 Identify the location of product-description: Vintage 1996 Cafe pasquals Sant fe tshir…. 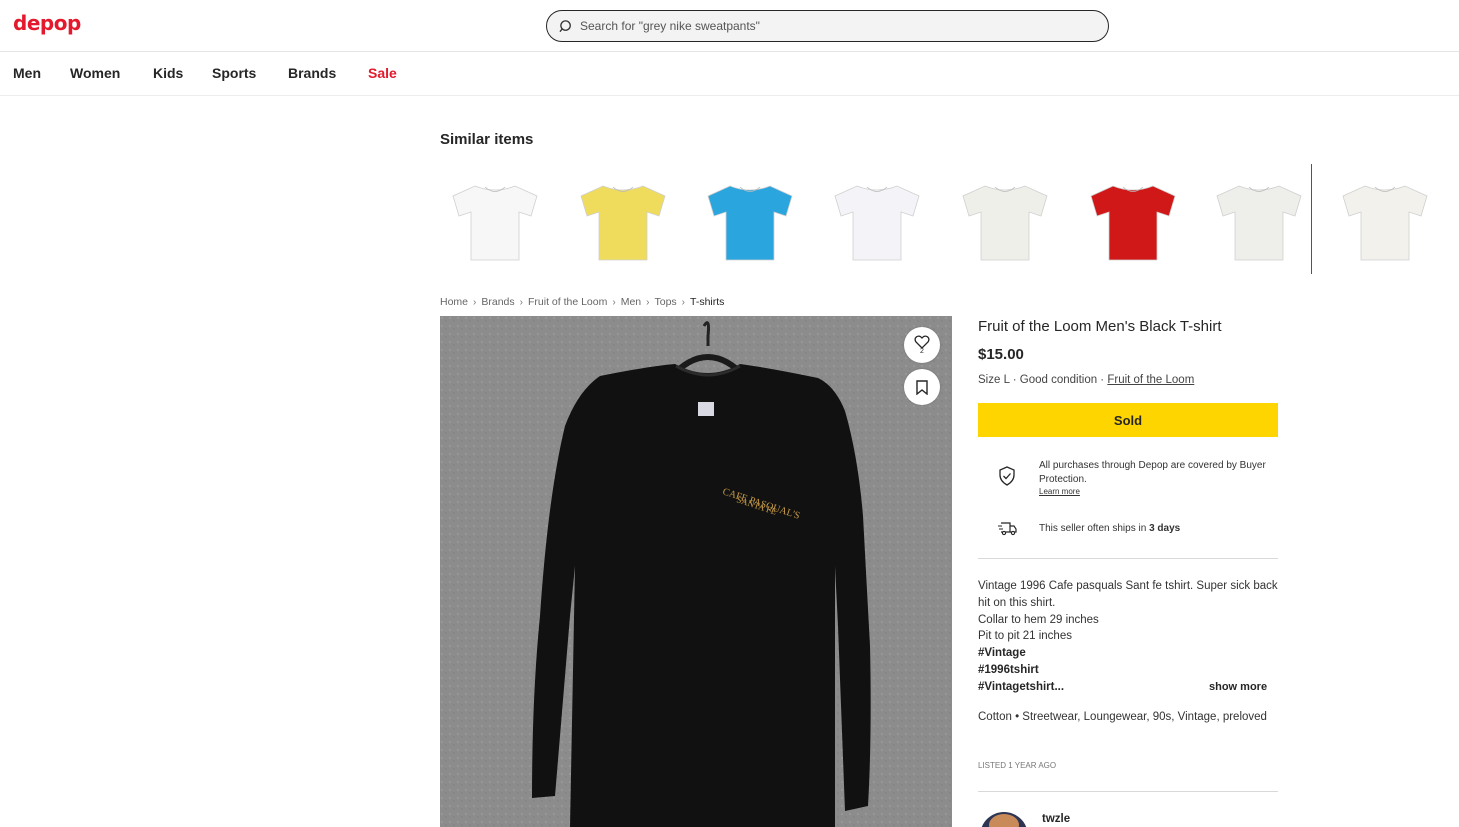
(1128, 637).